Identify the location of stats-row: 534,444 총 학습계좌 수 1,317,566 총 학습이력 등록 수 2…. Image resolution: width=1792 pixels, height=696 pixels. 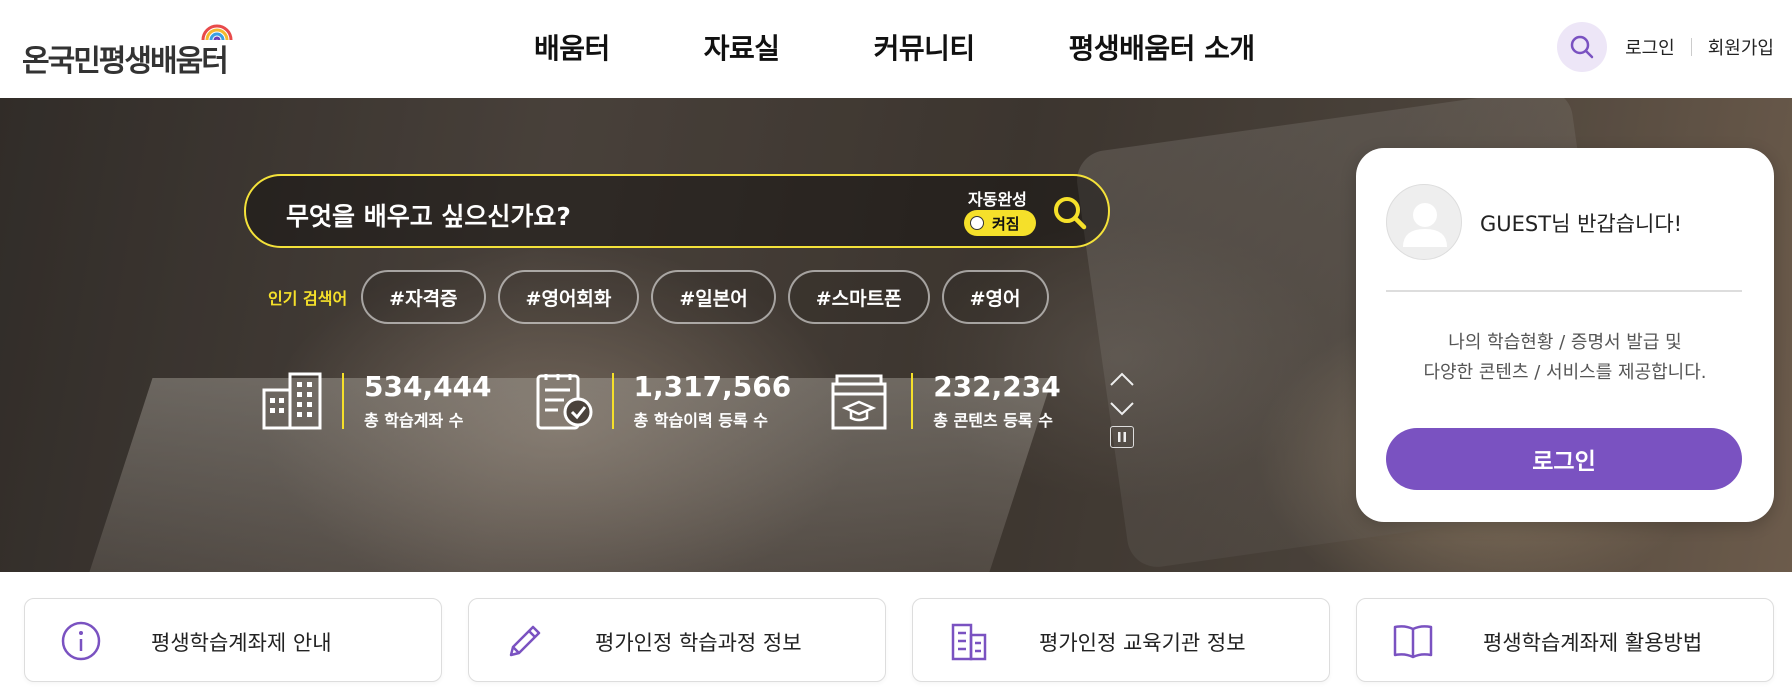
(677, 401).